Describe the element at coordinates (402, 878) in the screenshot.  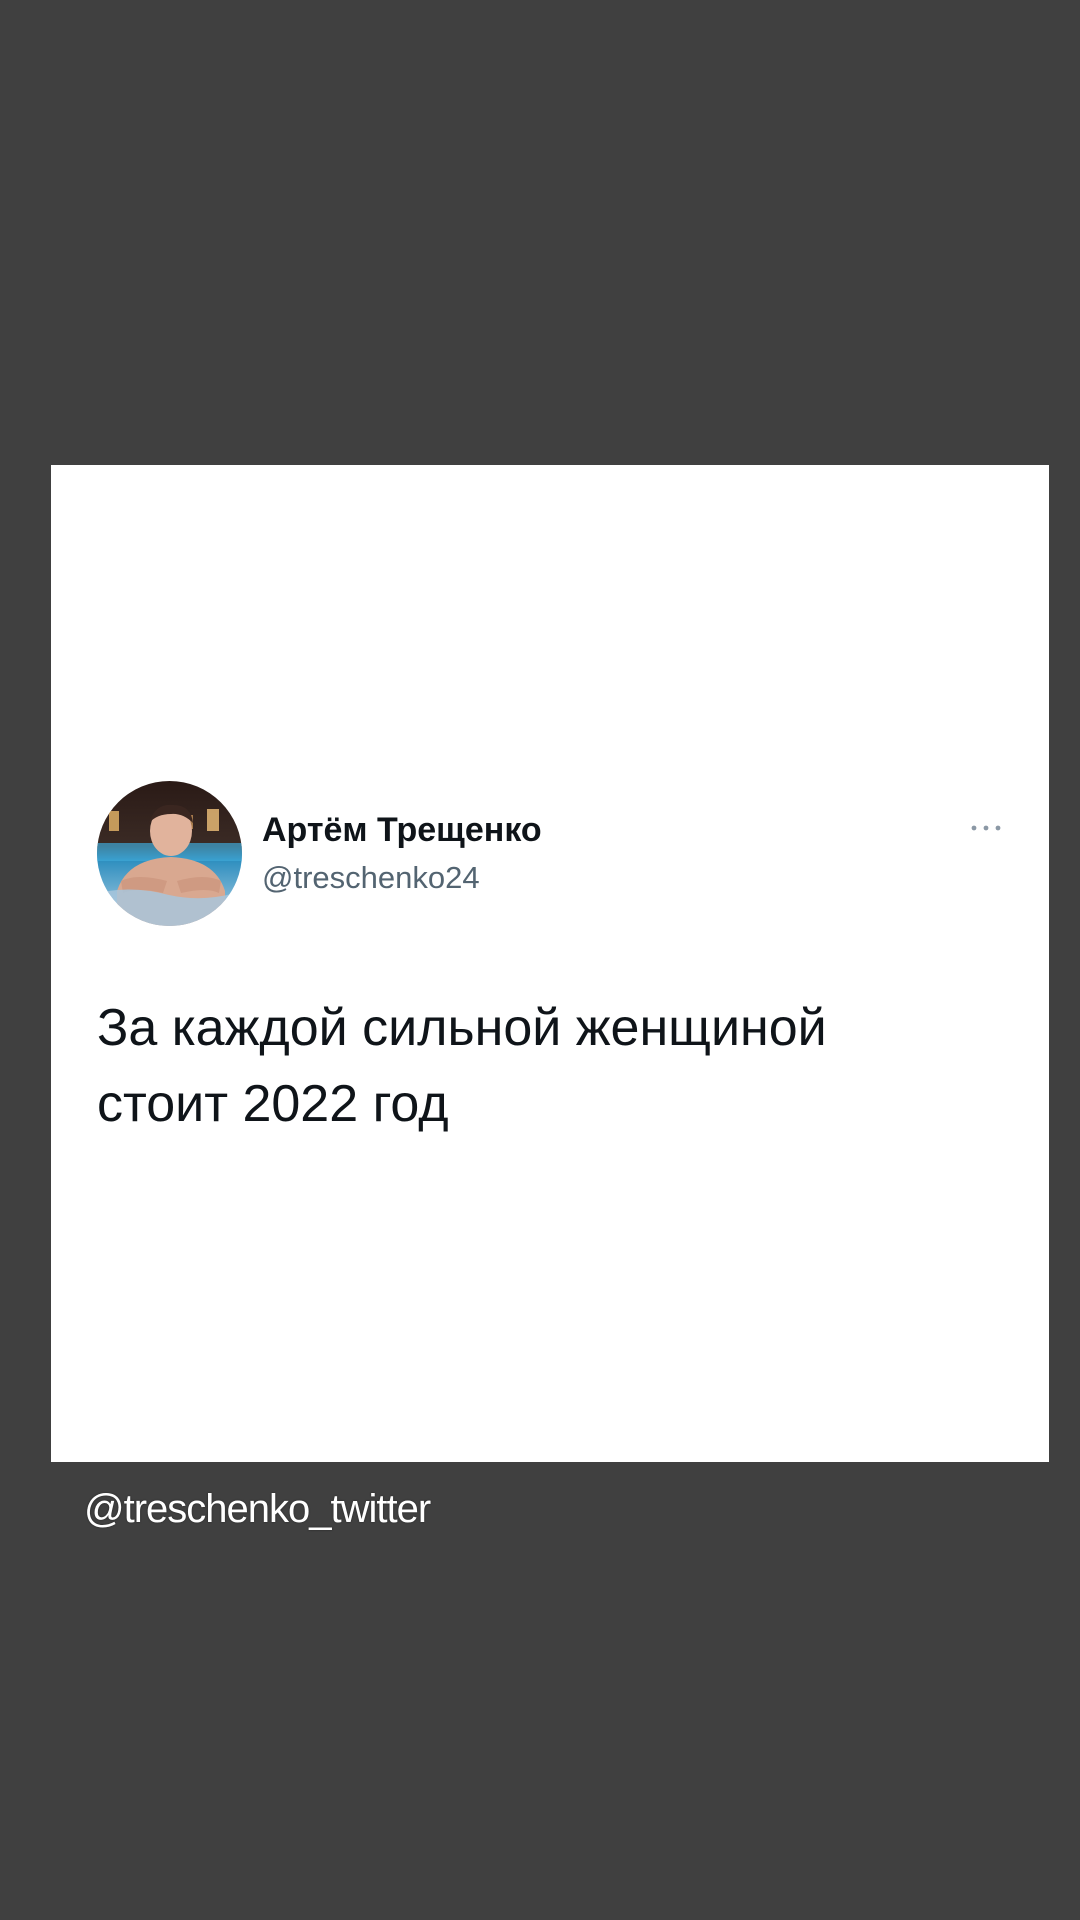
I see `user-handle: @treschenko24` at that location.